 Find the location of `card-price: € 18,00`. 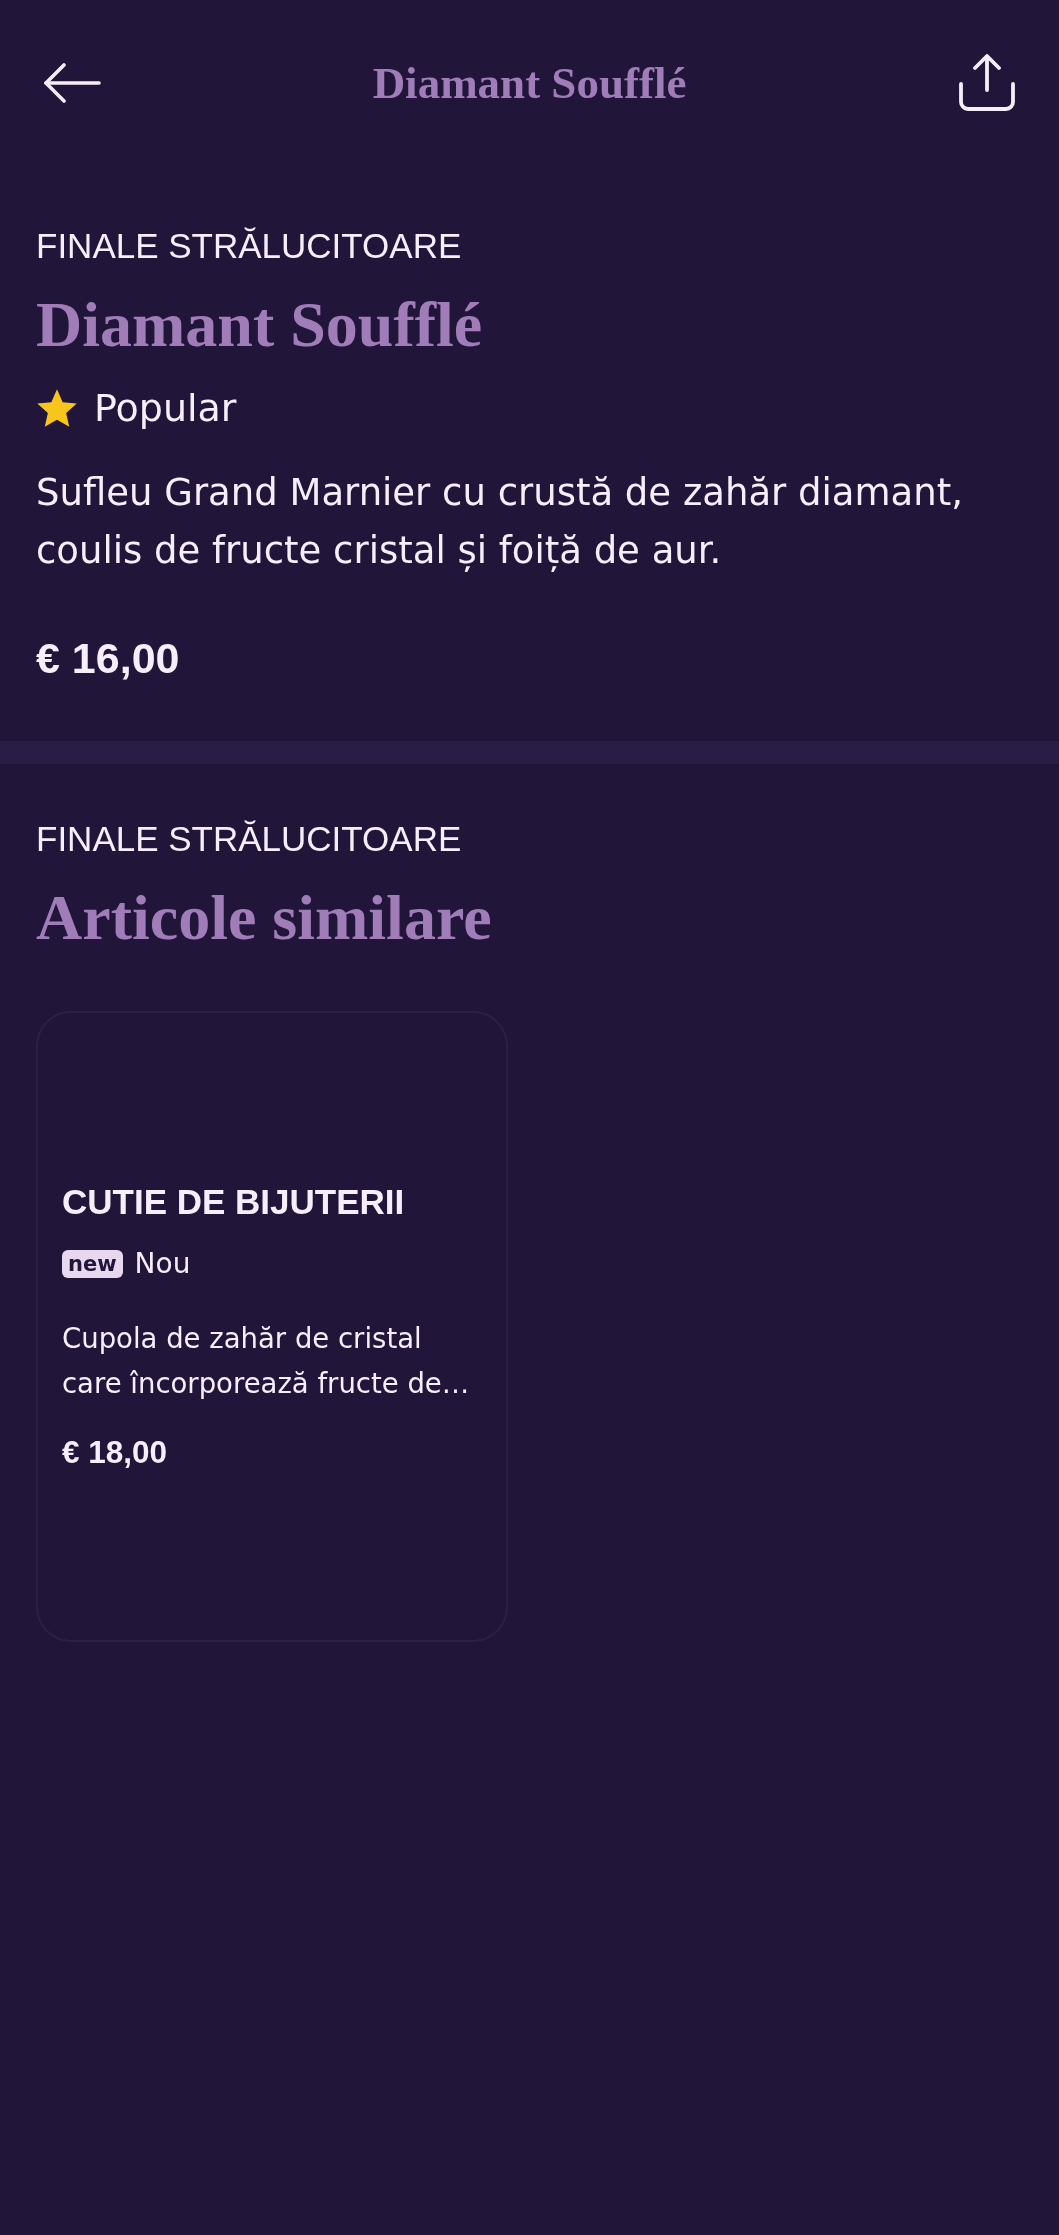

card-price: € 18,00 is located at coordinates (115, 1452).